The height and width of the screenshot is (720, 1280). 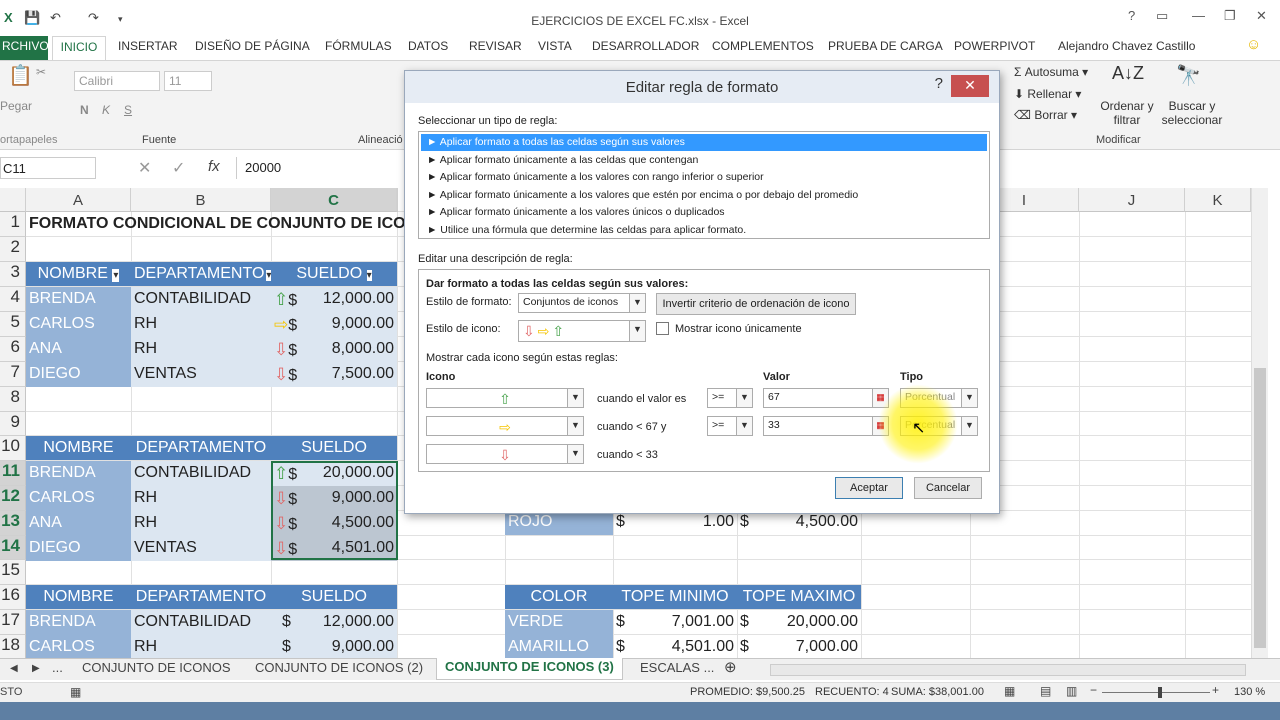 What do you see at coordinates (16, 106) in the screenshot?
I see `paste-label: Pegar` at bounding box center [16, 106].